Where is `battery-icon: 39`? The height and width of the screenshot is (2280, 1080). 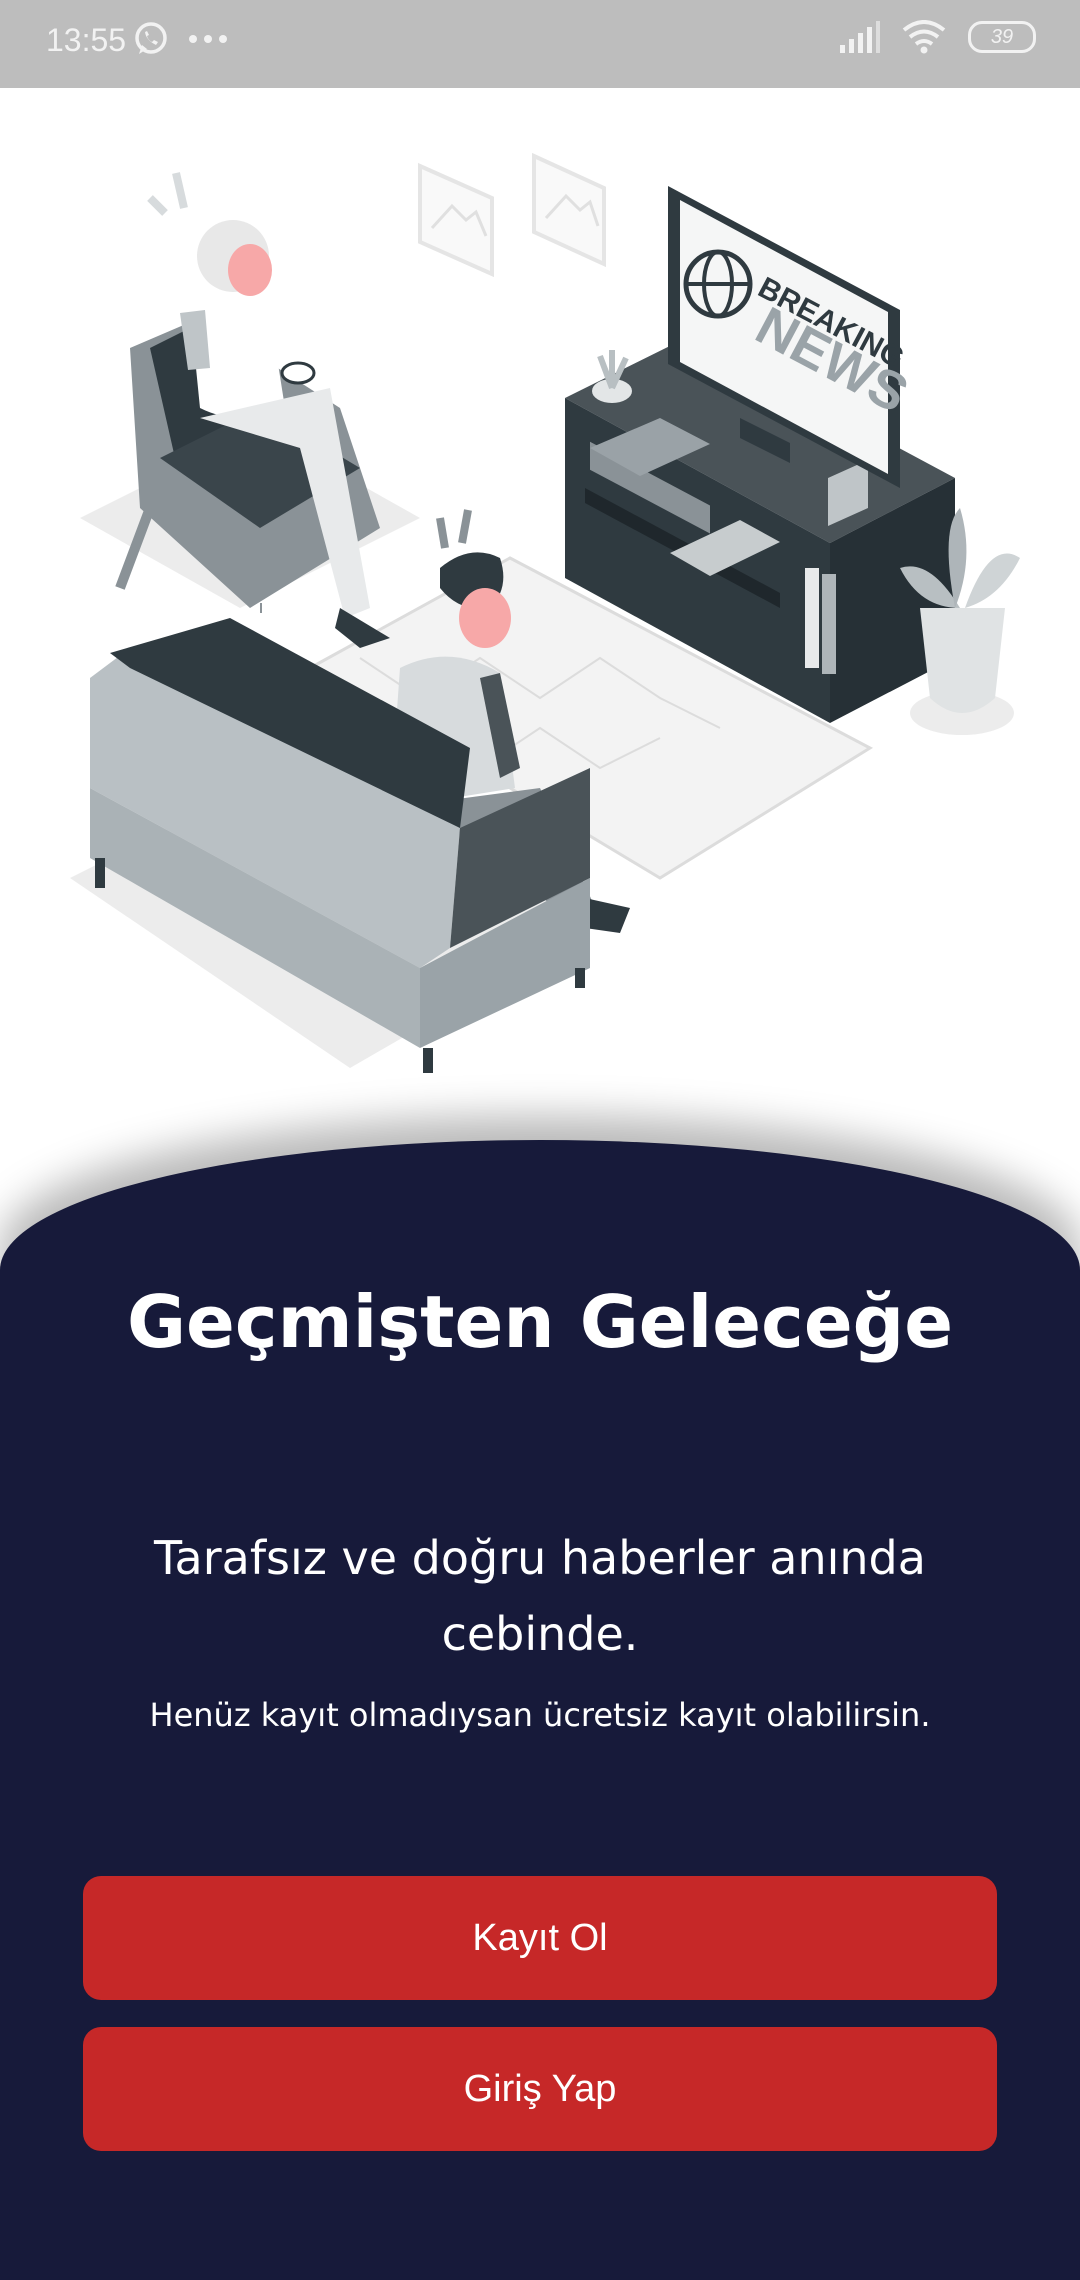 battery-icon: 39 is located at coordinates (1002, 37).